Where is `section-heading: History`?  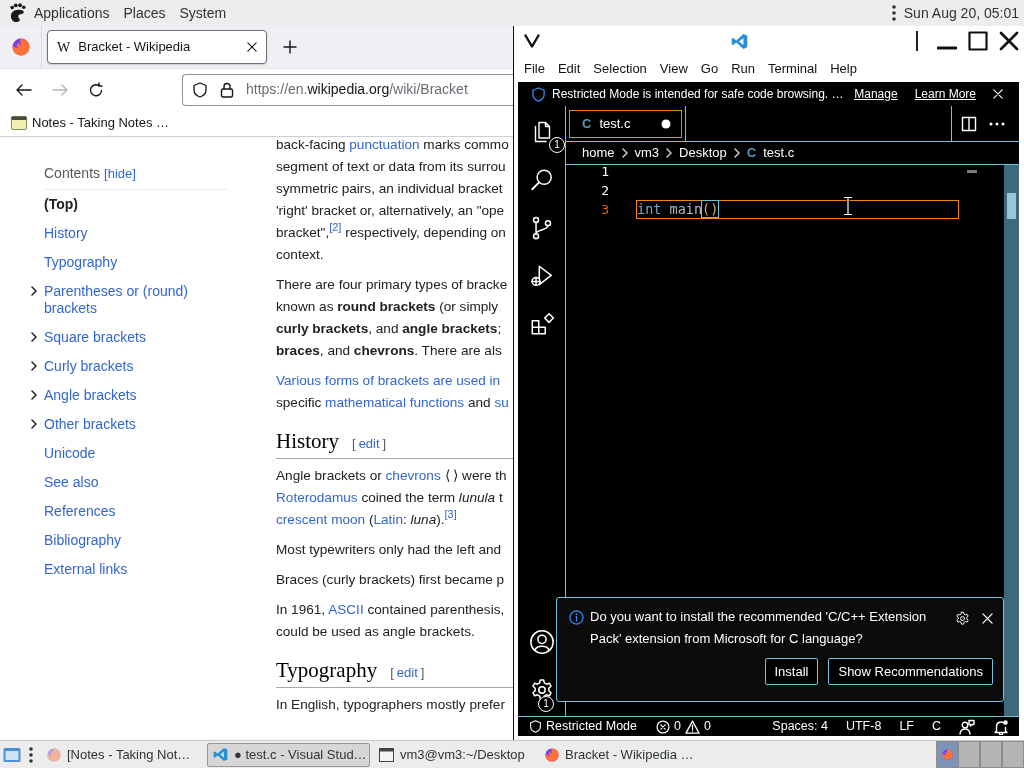 section-heading: History is located at coordinates (307, 441).